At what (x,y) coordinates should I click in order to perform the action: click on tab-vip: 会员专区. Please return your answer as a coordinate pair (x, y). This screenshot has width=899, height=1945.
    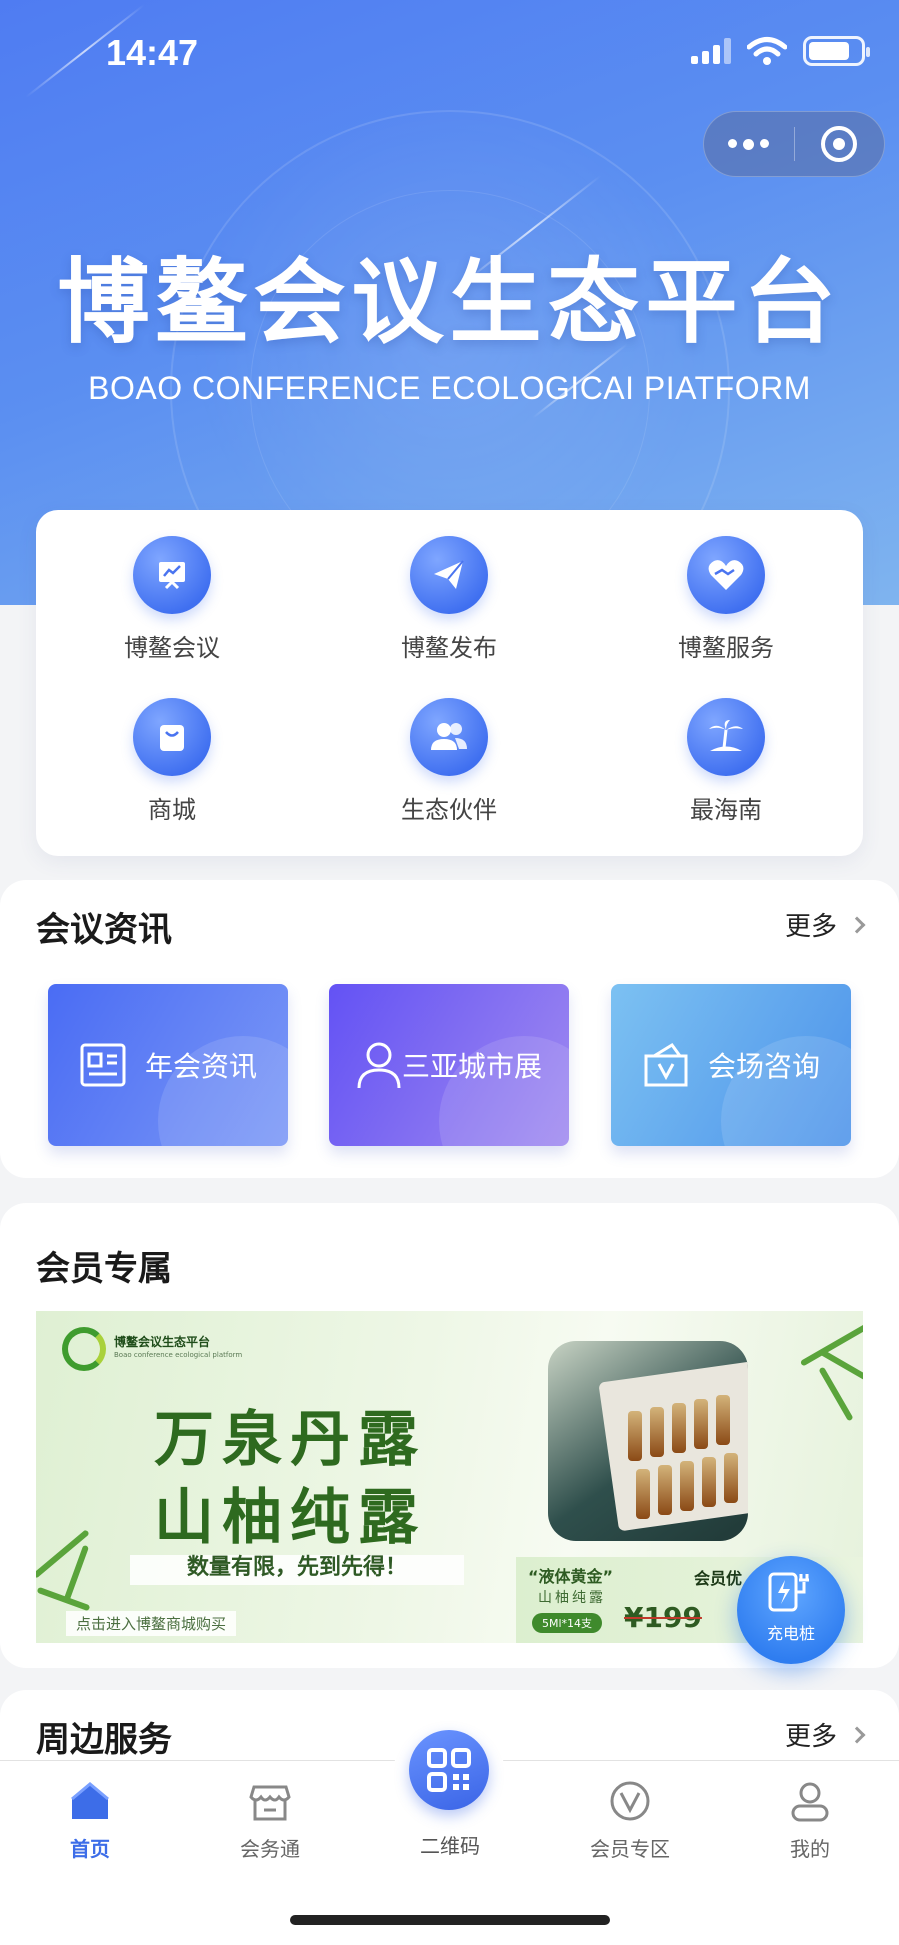
    Looking at the image, I should click on (630, 1820).